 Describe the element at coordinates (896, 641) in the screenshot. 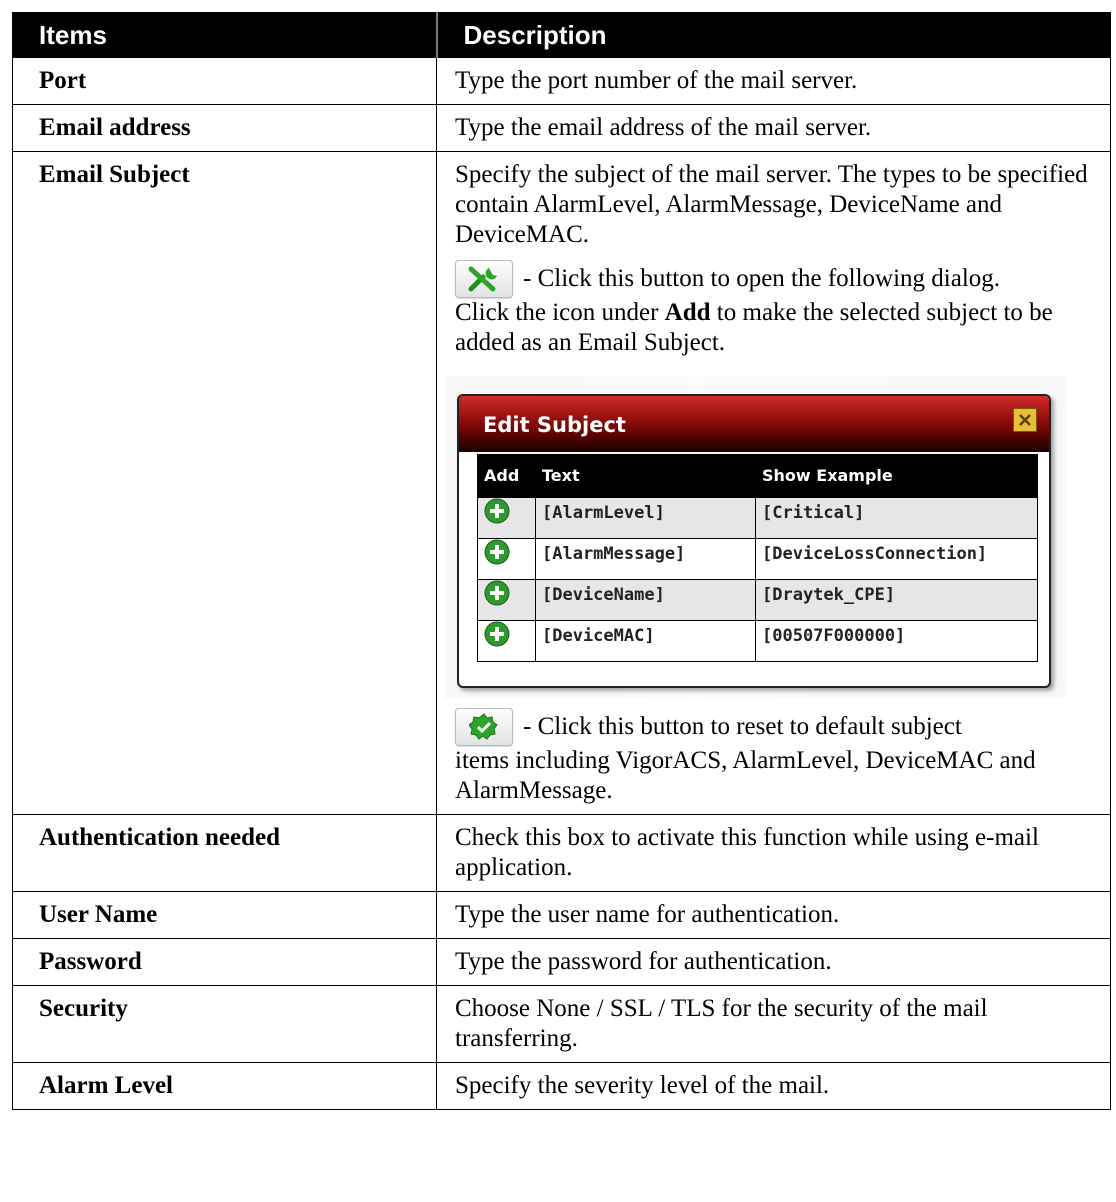

I see `subject-example: [00507F000000]` at that location.